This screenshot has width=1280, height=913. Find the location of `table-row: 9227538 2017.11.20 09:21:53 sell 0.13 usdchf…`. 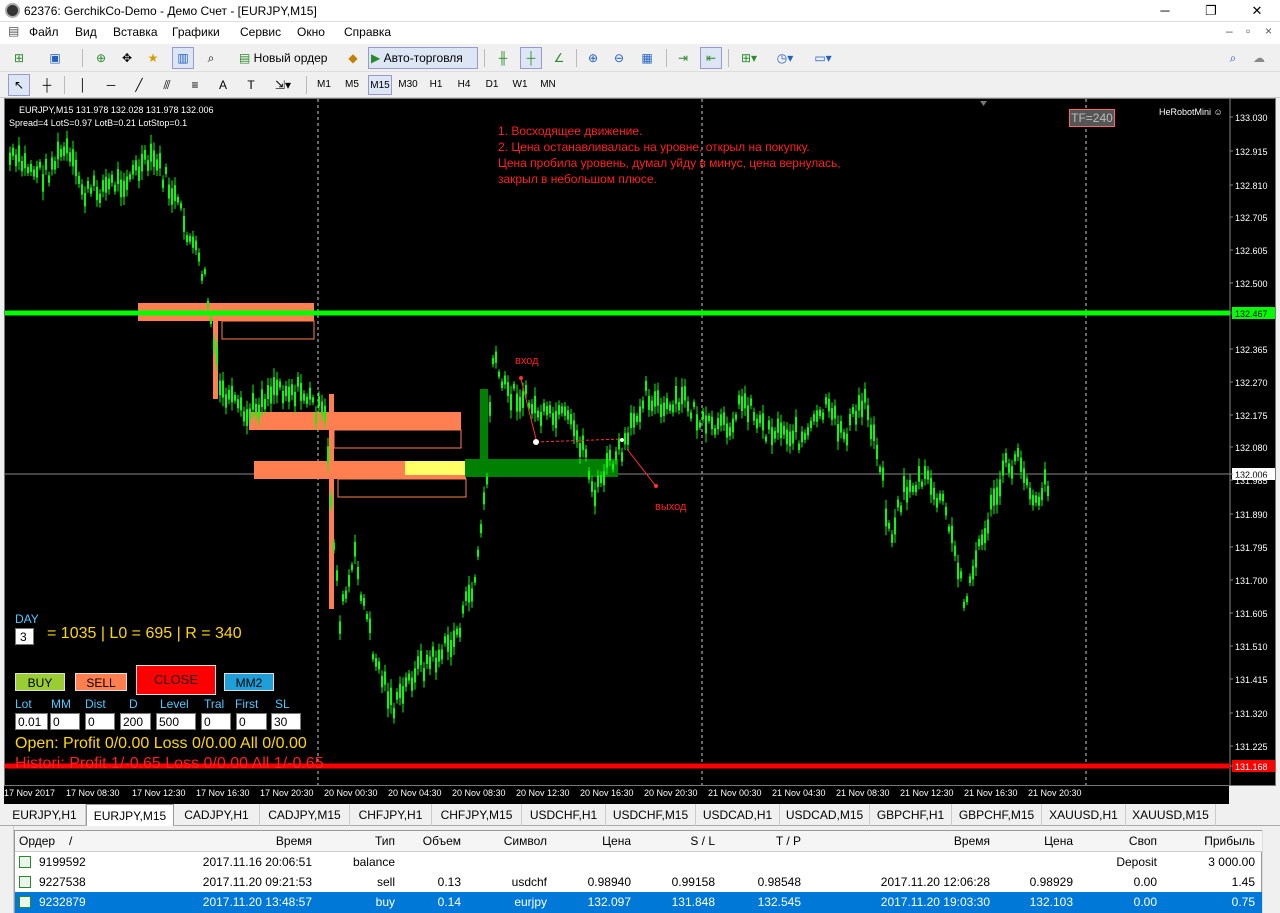

table-row: 9227538 2017.11.20 09:21:53 sell 0.13 usdchf… is located at coordinates (639, 882).